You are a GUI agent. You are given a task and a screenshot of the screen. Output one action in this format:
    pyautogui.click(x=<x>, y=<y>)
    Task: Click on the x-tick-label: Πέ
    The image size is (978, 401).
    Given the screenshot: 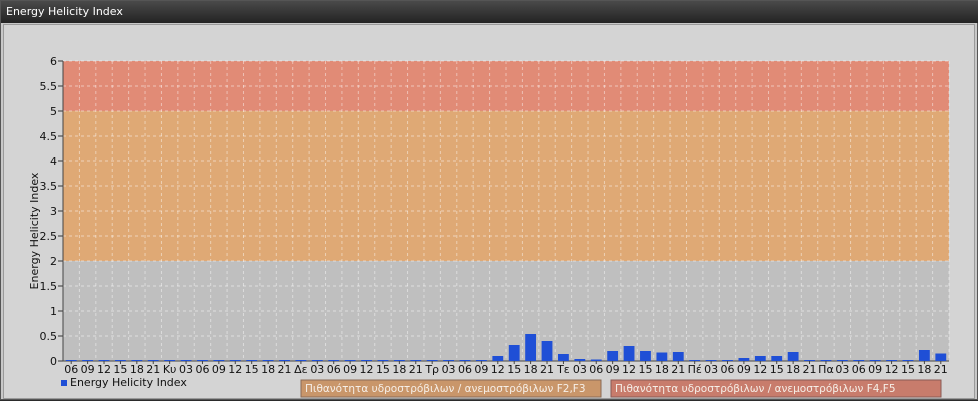 What is the action you would take?
    pyautogui.click(x=695, y=369)
    